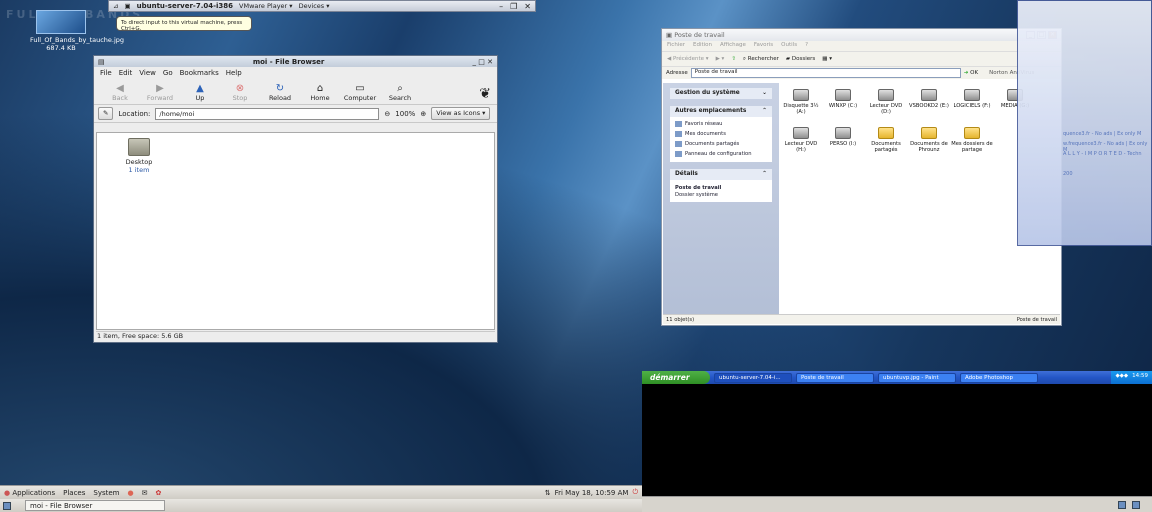  Describe the element at coordinates (280, 92) in the screenshot. I see `reload-button: ↻ Reload` at that location.